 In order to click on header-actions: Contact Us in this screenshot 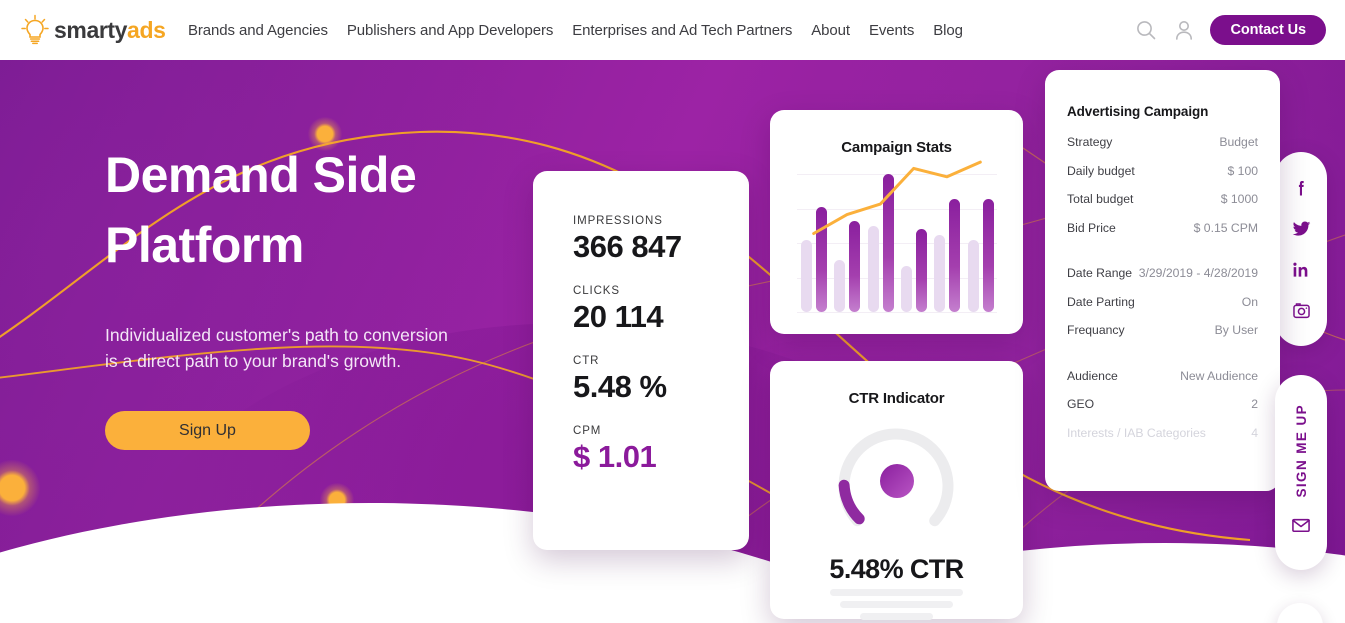, I will do `click(1230, 30)`.